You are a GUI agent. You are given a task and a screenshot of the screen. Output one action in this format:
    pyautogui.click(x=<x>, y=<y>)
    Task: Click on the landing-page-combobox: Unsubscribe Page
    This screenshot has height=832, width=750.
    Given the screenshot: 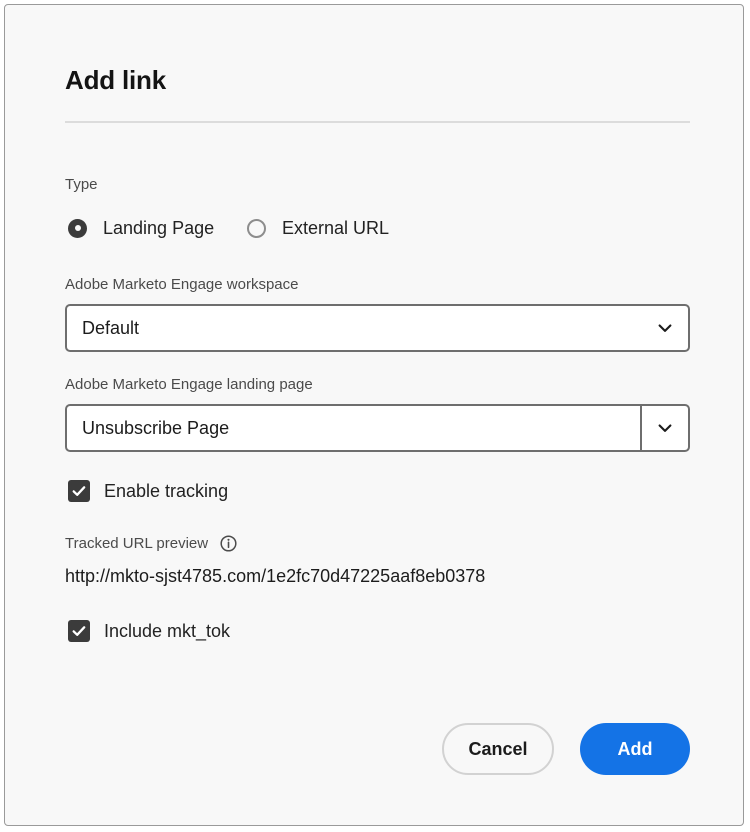 What is the action you would take?
    pyautogui.click(x=377, y=428)
    